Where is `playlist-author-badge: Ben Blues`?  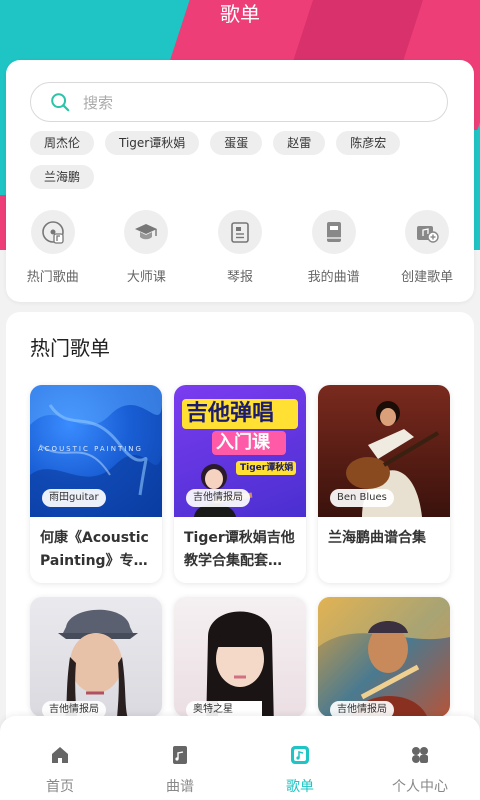 playlist-author-badge: Ben Blues is located at coordinates (362, 498).